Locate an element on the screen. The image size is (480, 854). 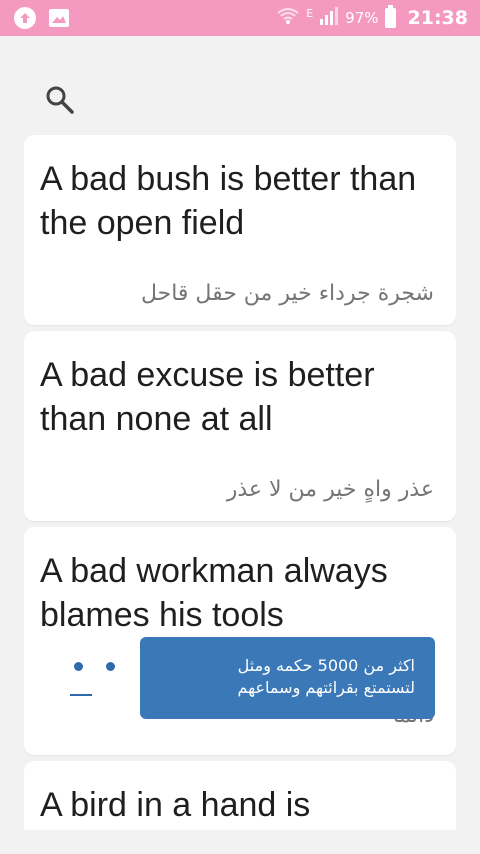
proverb-card: A bird in a hand is is located at coordinates (240, 795).